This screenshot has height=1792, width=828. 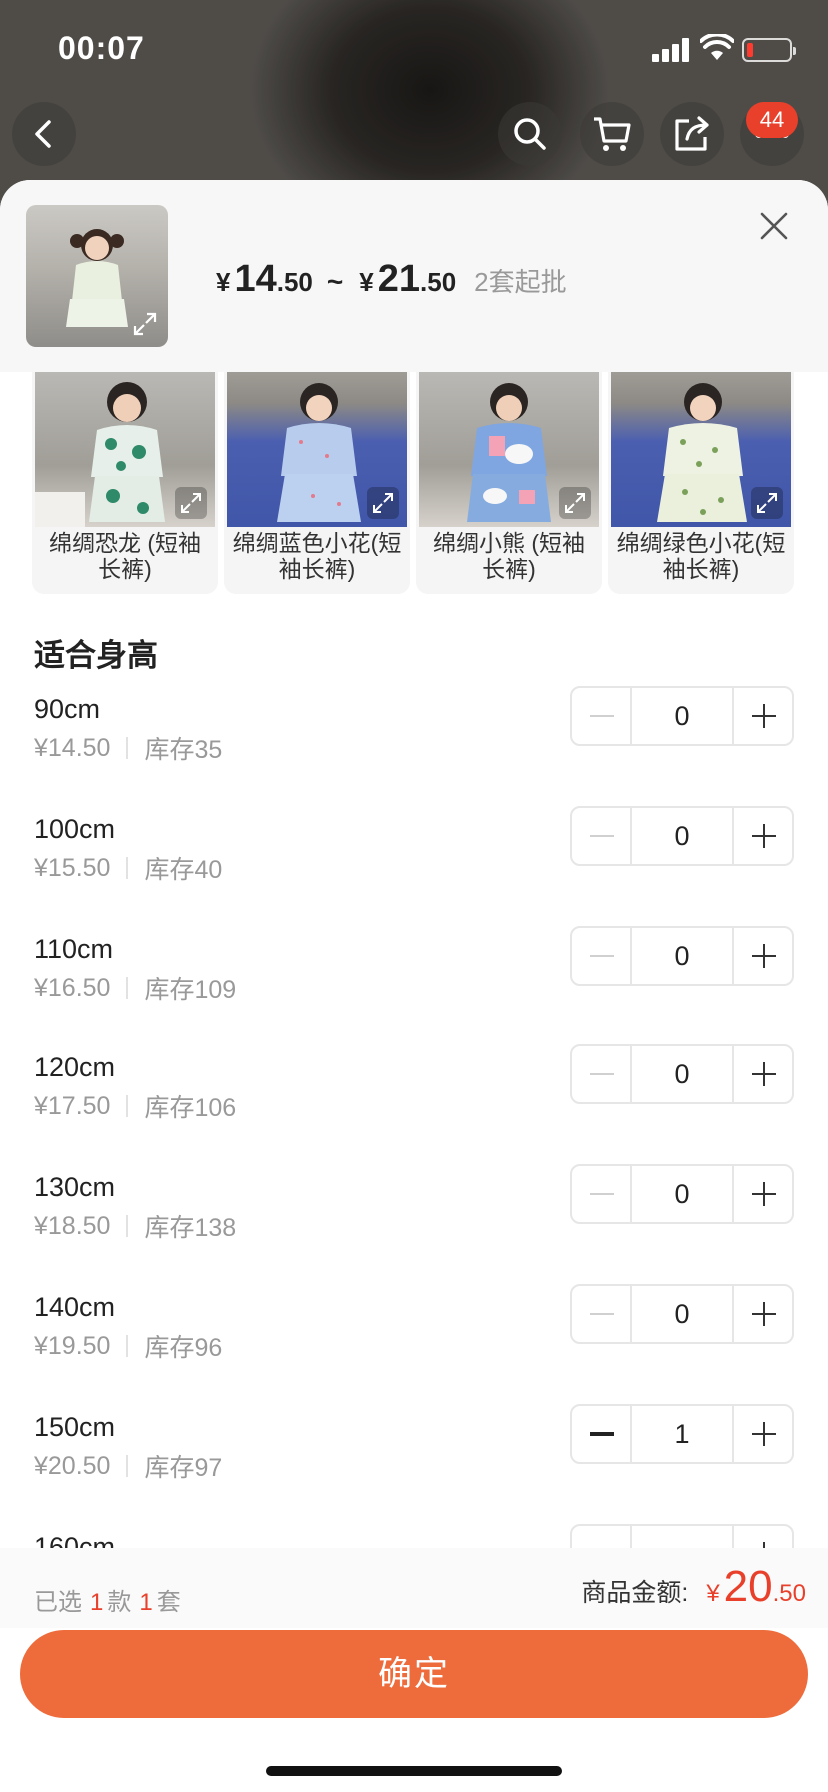 I want to click on size-price: ¥17.50, so click(x=72, y=1105).